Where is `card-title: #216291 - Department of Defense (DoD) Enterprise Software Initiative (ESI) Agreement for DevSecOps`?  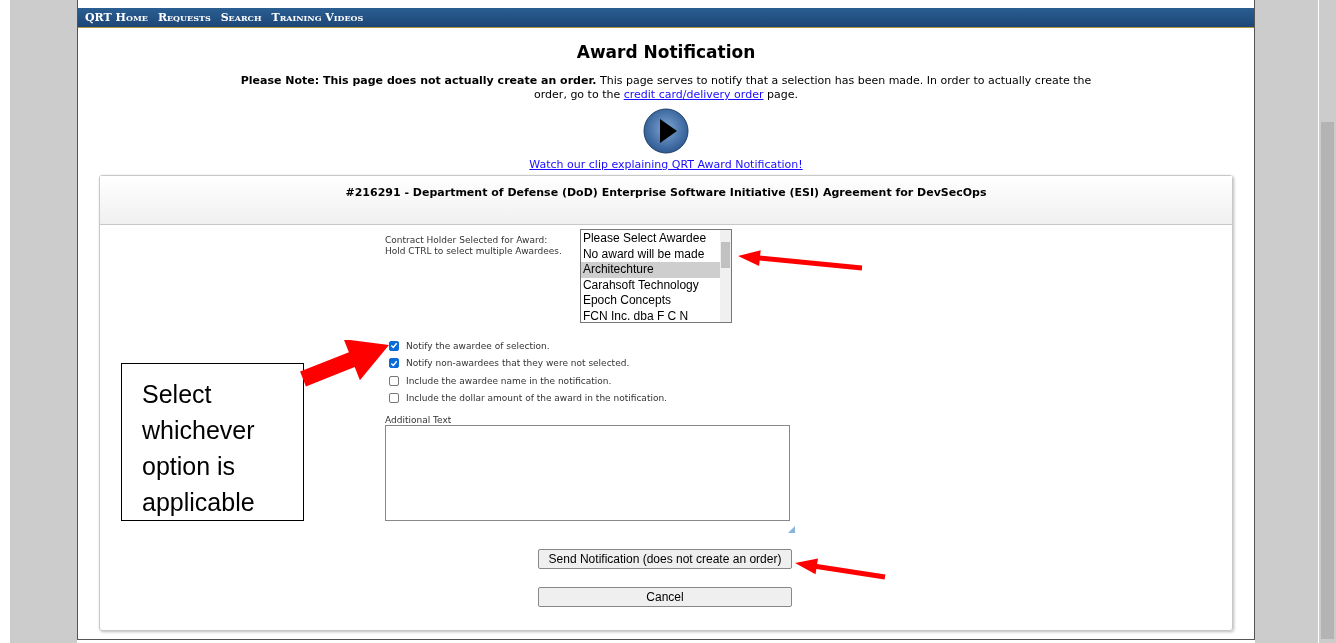 card-title: #216291 - Department of Defense (DoD) Enterprise Software Initiative (ESI) Agreement for DevSecOps is located at coordinates (666, 200).